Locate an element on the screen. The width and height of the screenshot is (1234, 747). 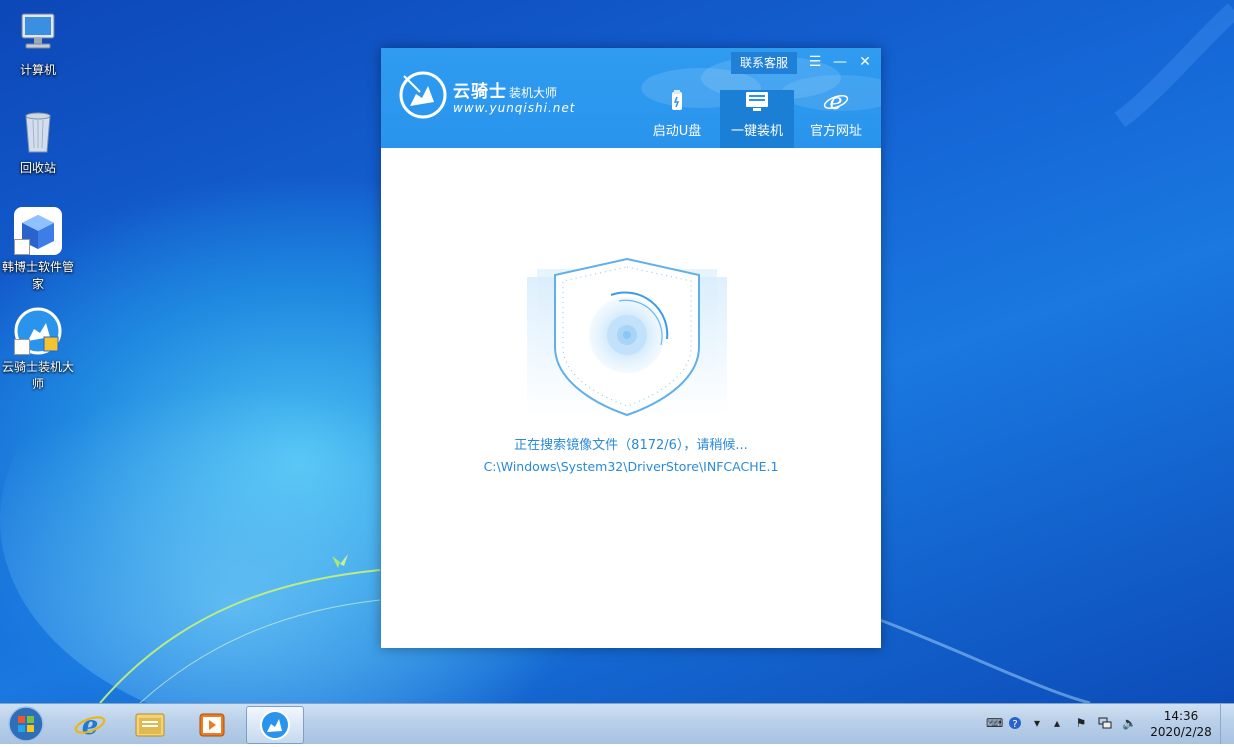
taskbar-media-player is located at coordinates (212, 724).